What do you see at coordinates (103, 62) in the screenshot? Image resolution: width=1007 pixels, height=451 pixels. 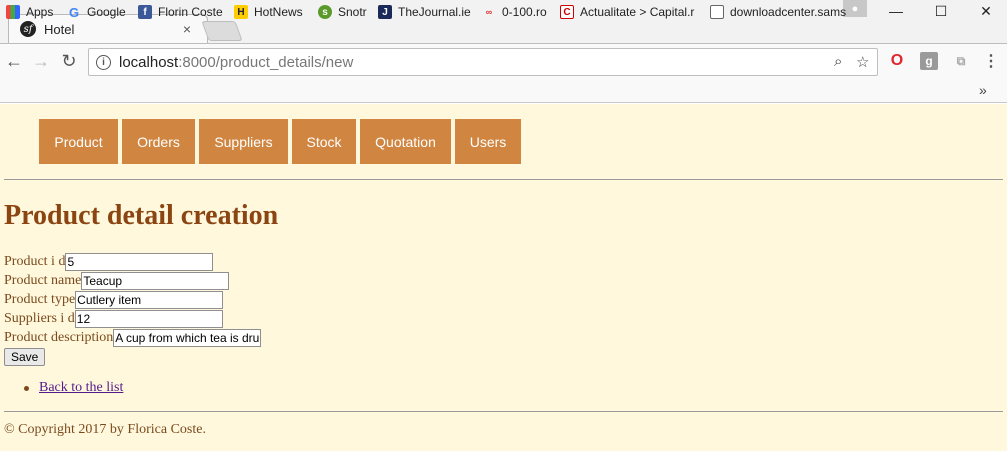 I see `info-icon: i` at bounding box center [103, 62].